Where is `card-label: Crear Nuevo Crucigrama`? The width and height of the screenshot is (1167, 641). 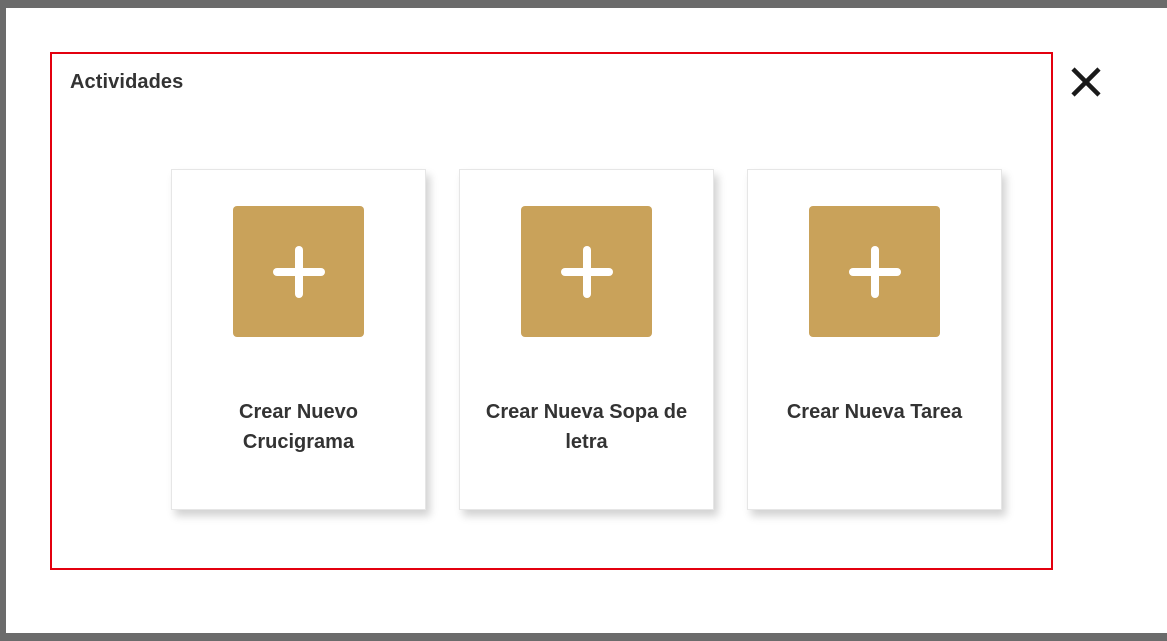
card-label: Crear Nuevo Crucigrama is located at coordinates (298, 427).